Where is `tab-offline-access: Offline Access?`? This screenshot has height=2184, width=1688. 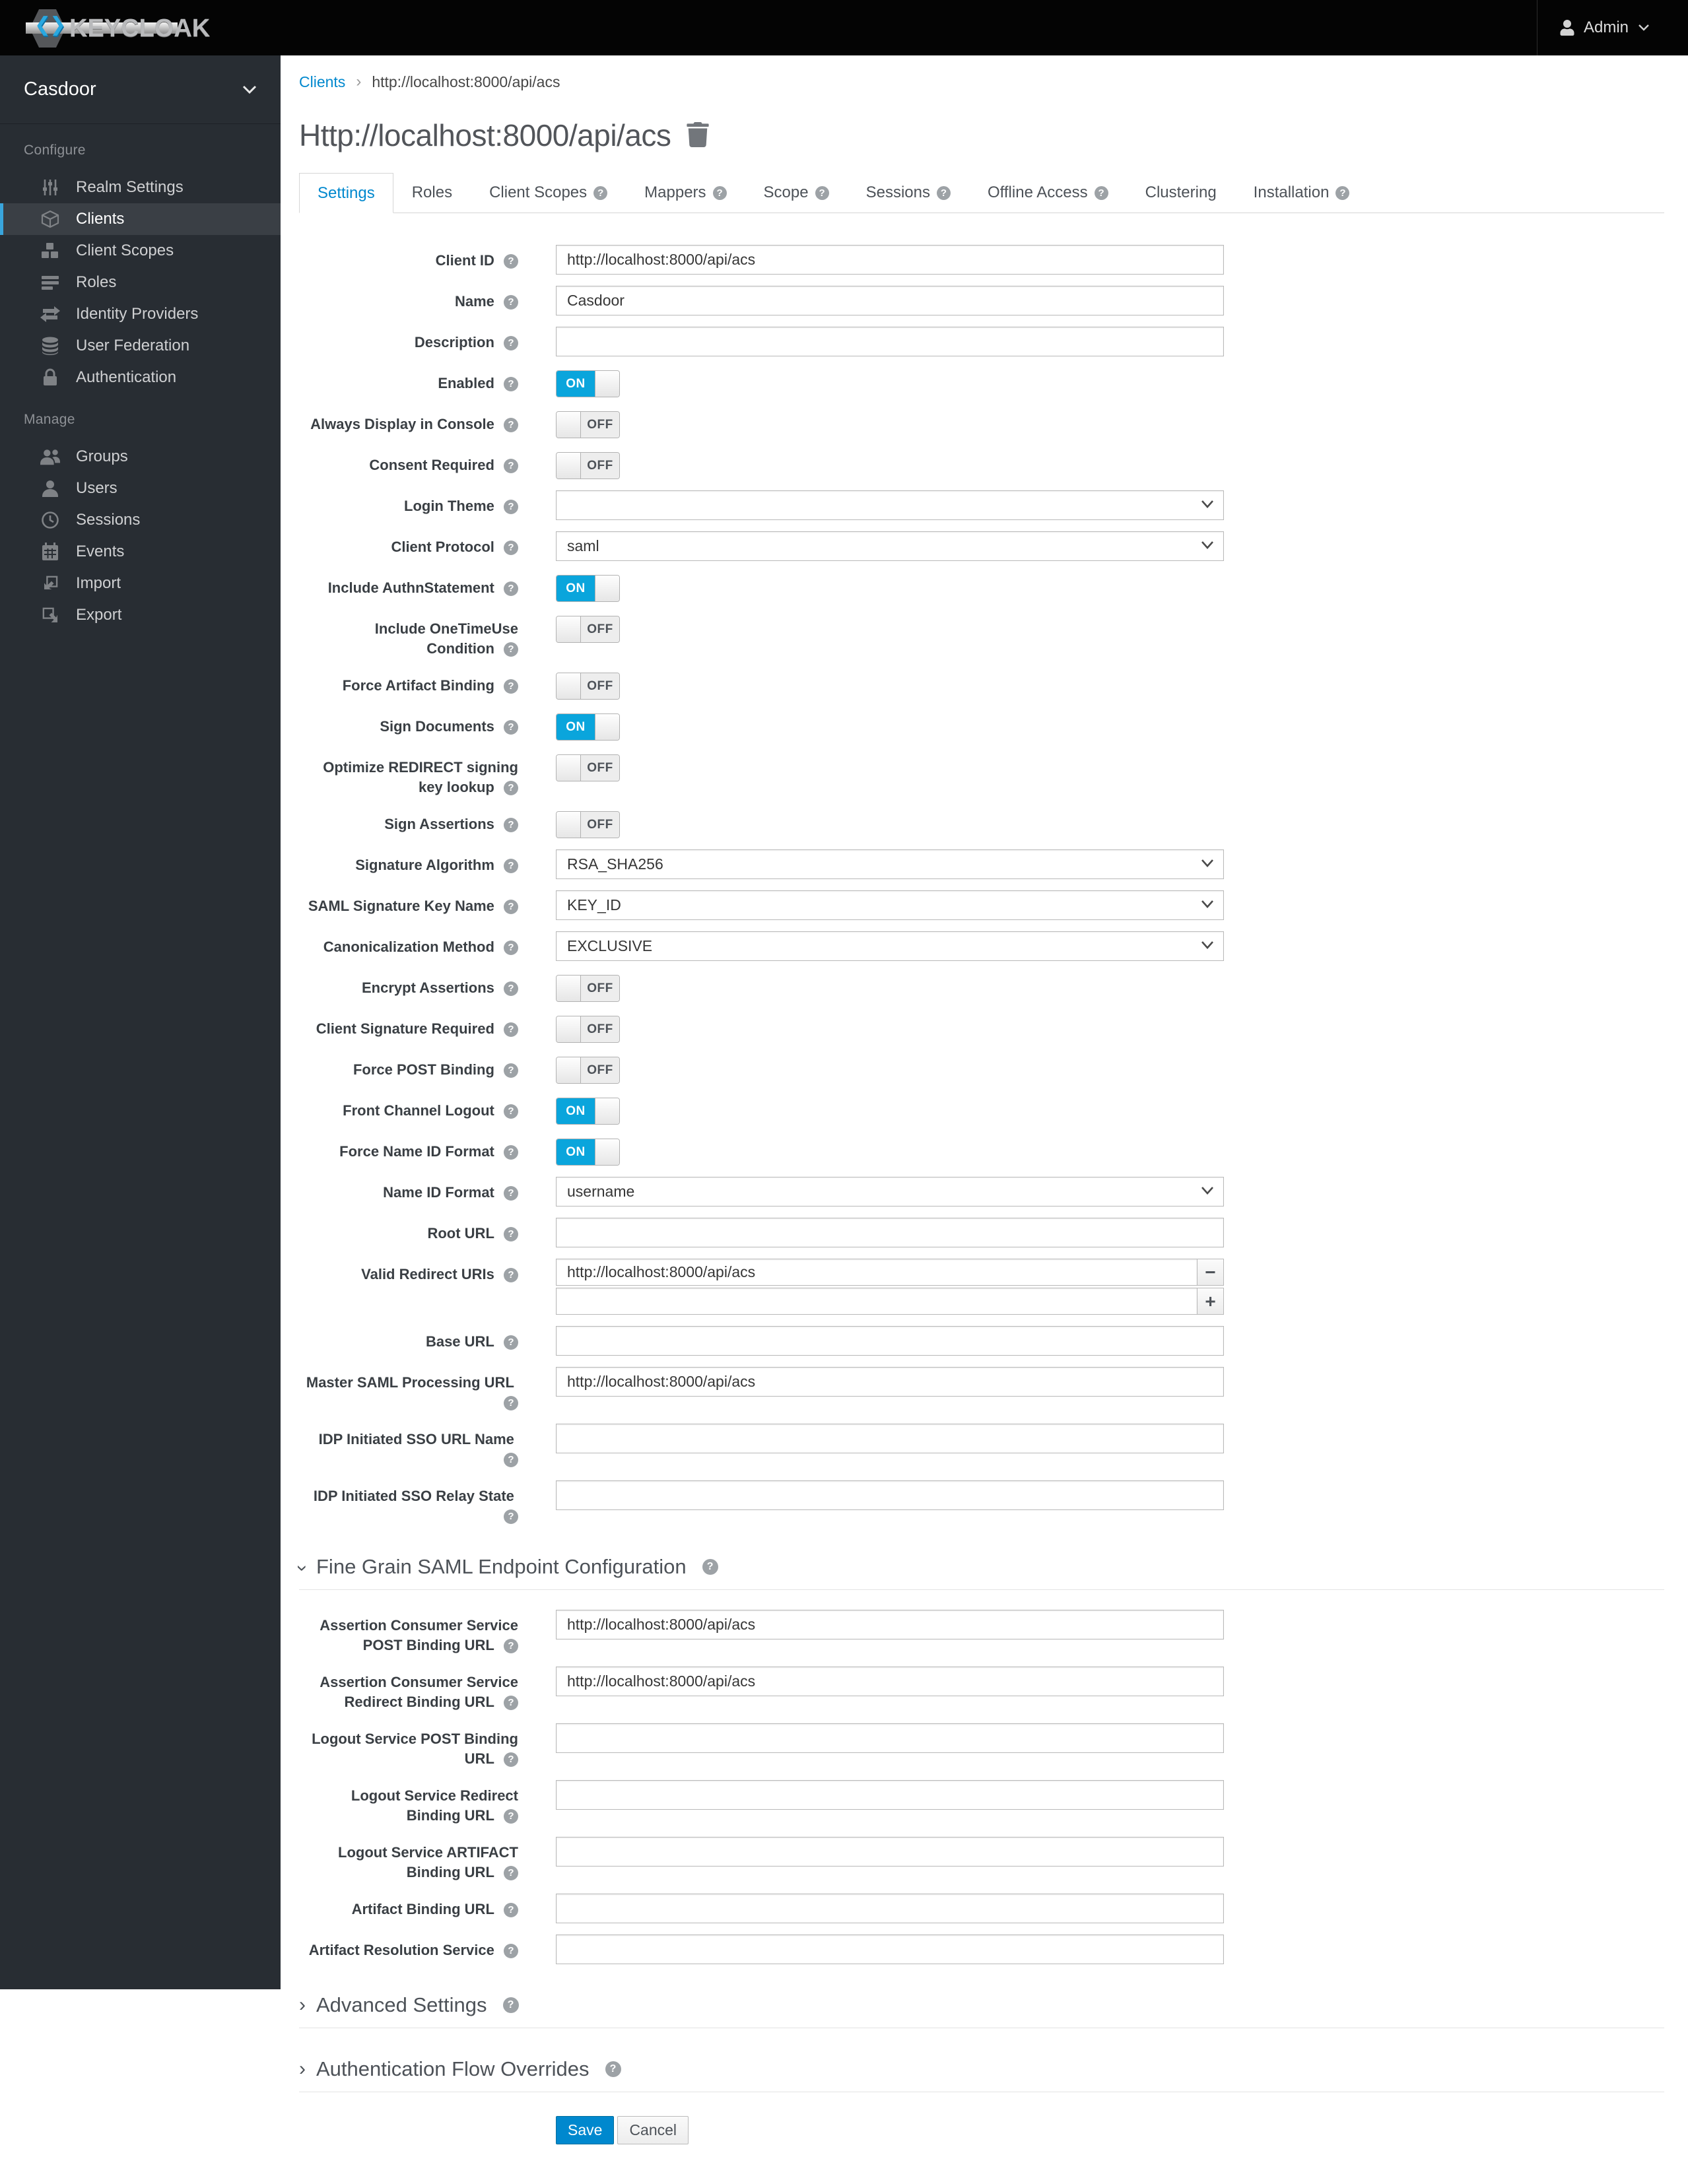 tab-offline-access: Offline Access? is located at coordinates (1048, 193).